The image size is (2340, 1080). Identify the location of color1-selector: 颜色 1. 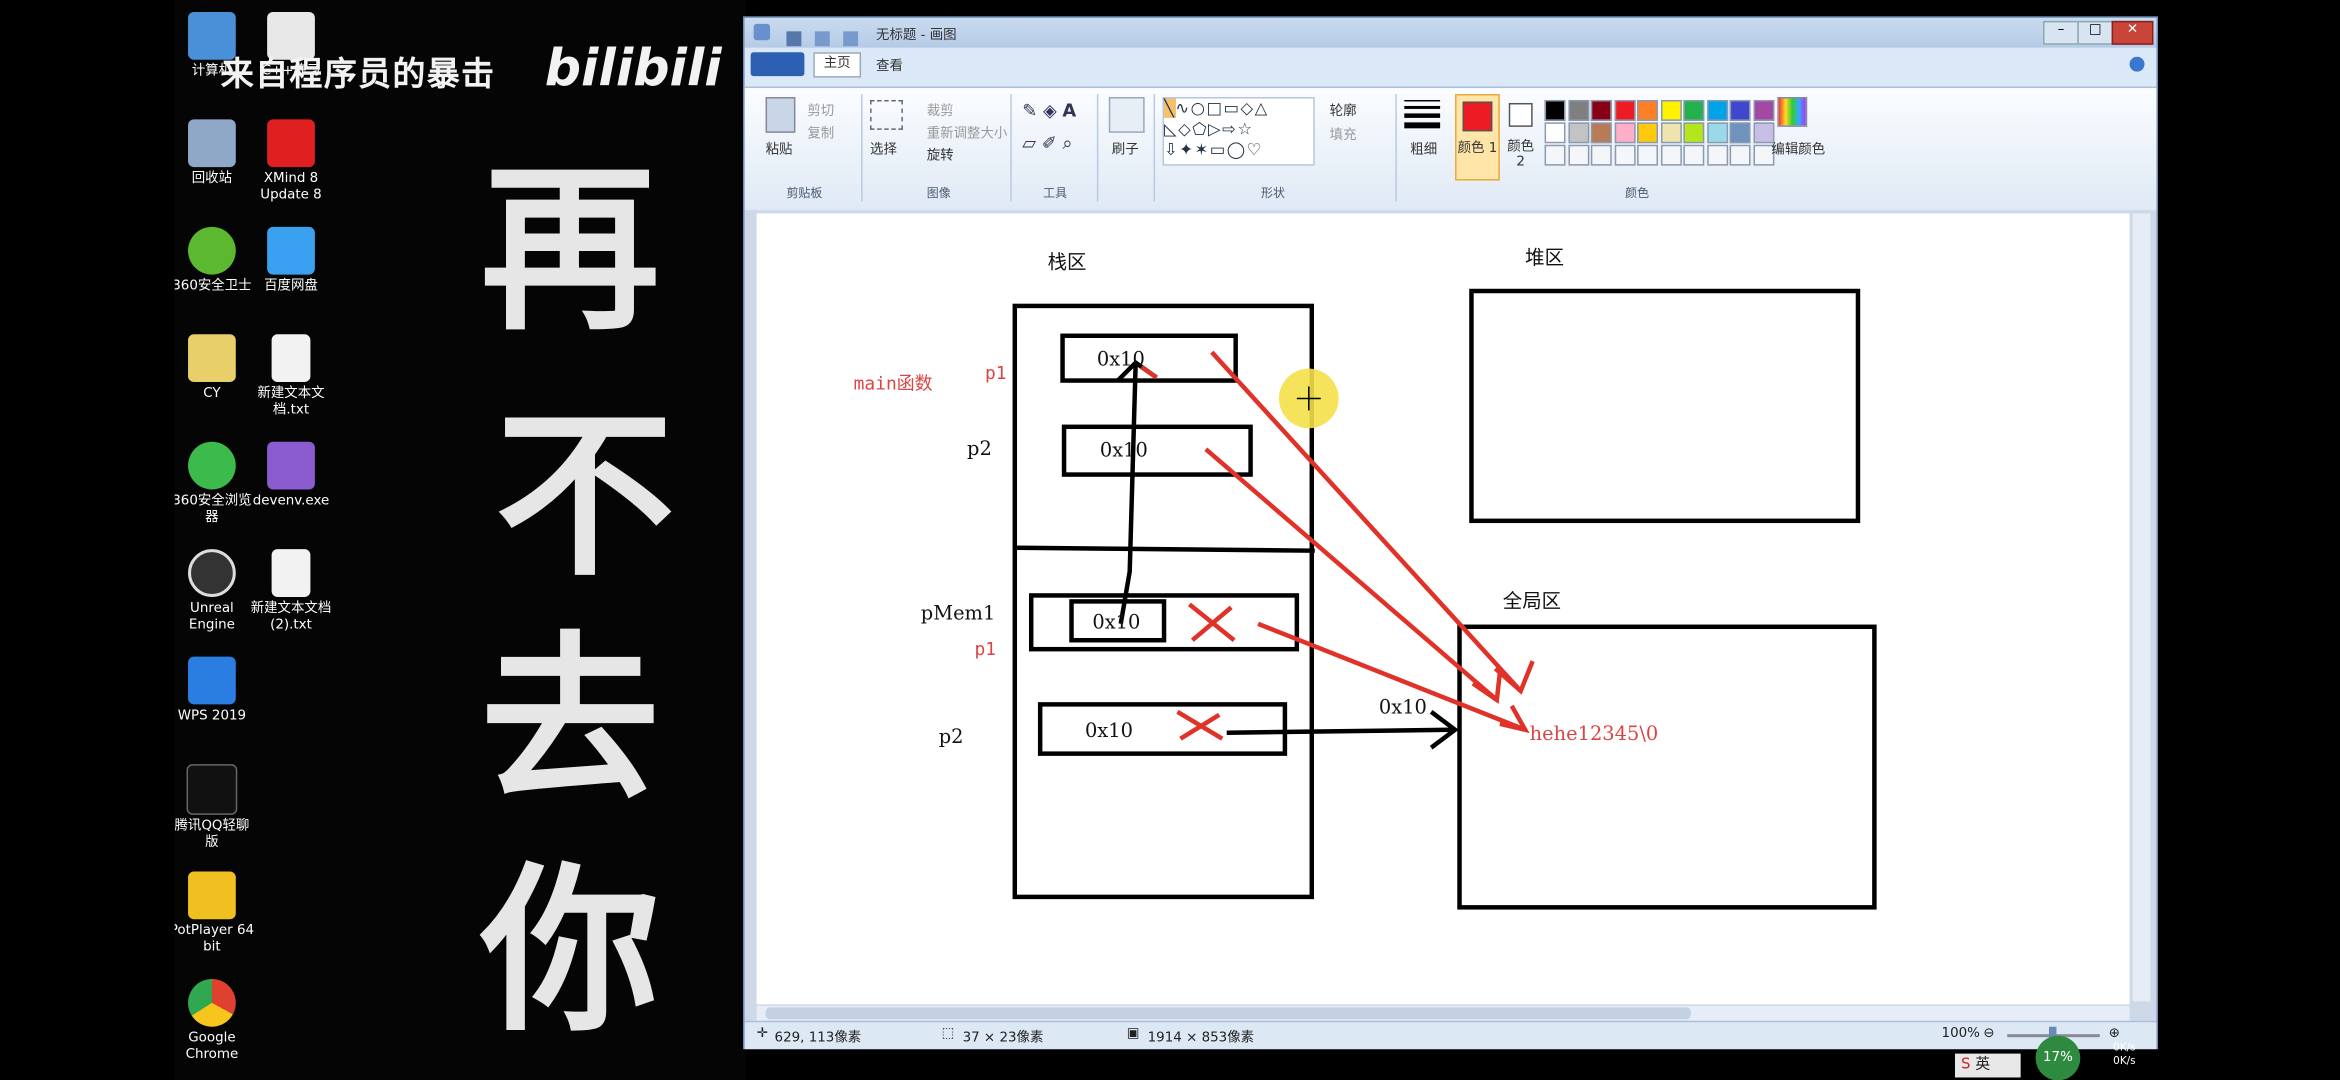
(1477, 137).